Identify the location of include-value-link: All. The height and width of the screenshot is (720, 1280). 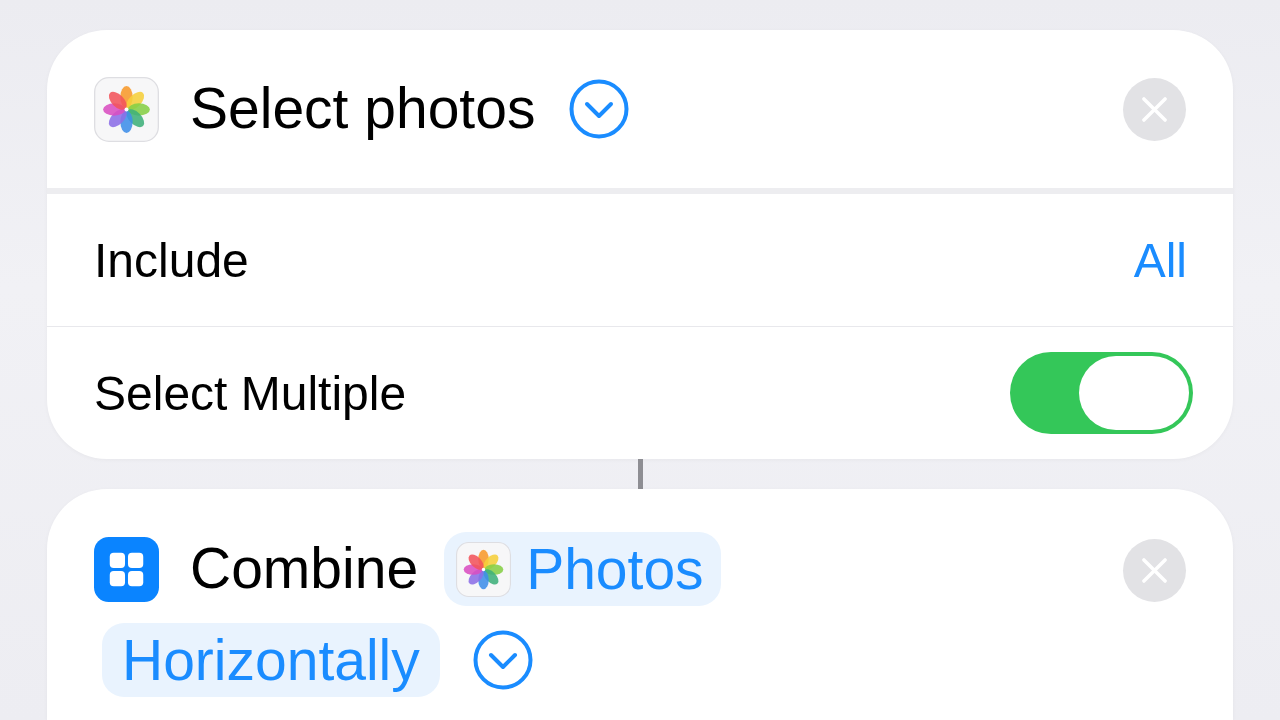
(1160, 260).